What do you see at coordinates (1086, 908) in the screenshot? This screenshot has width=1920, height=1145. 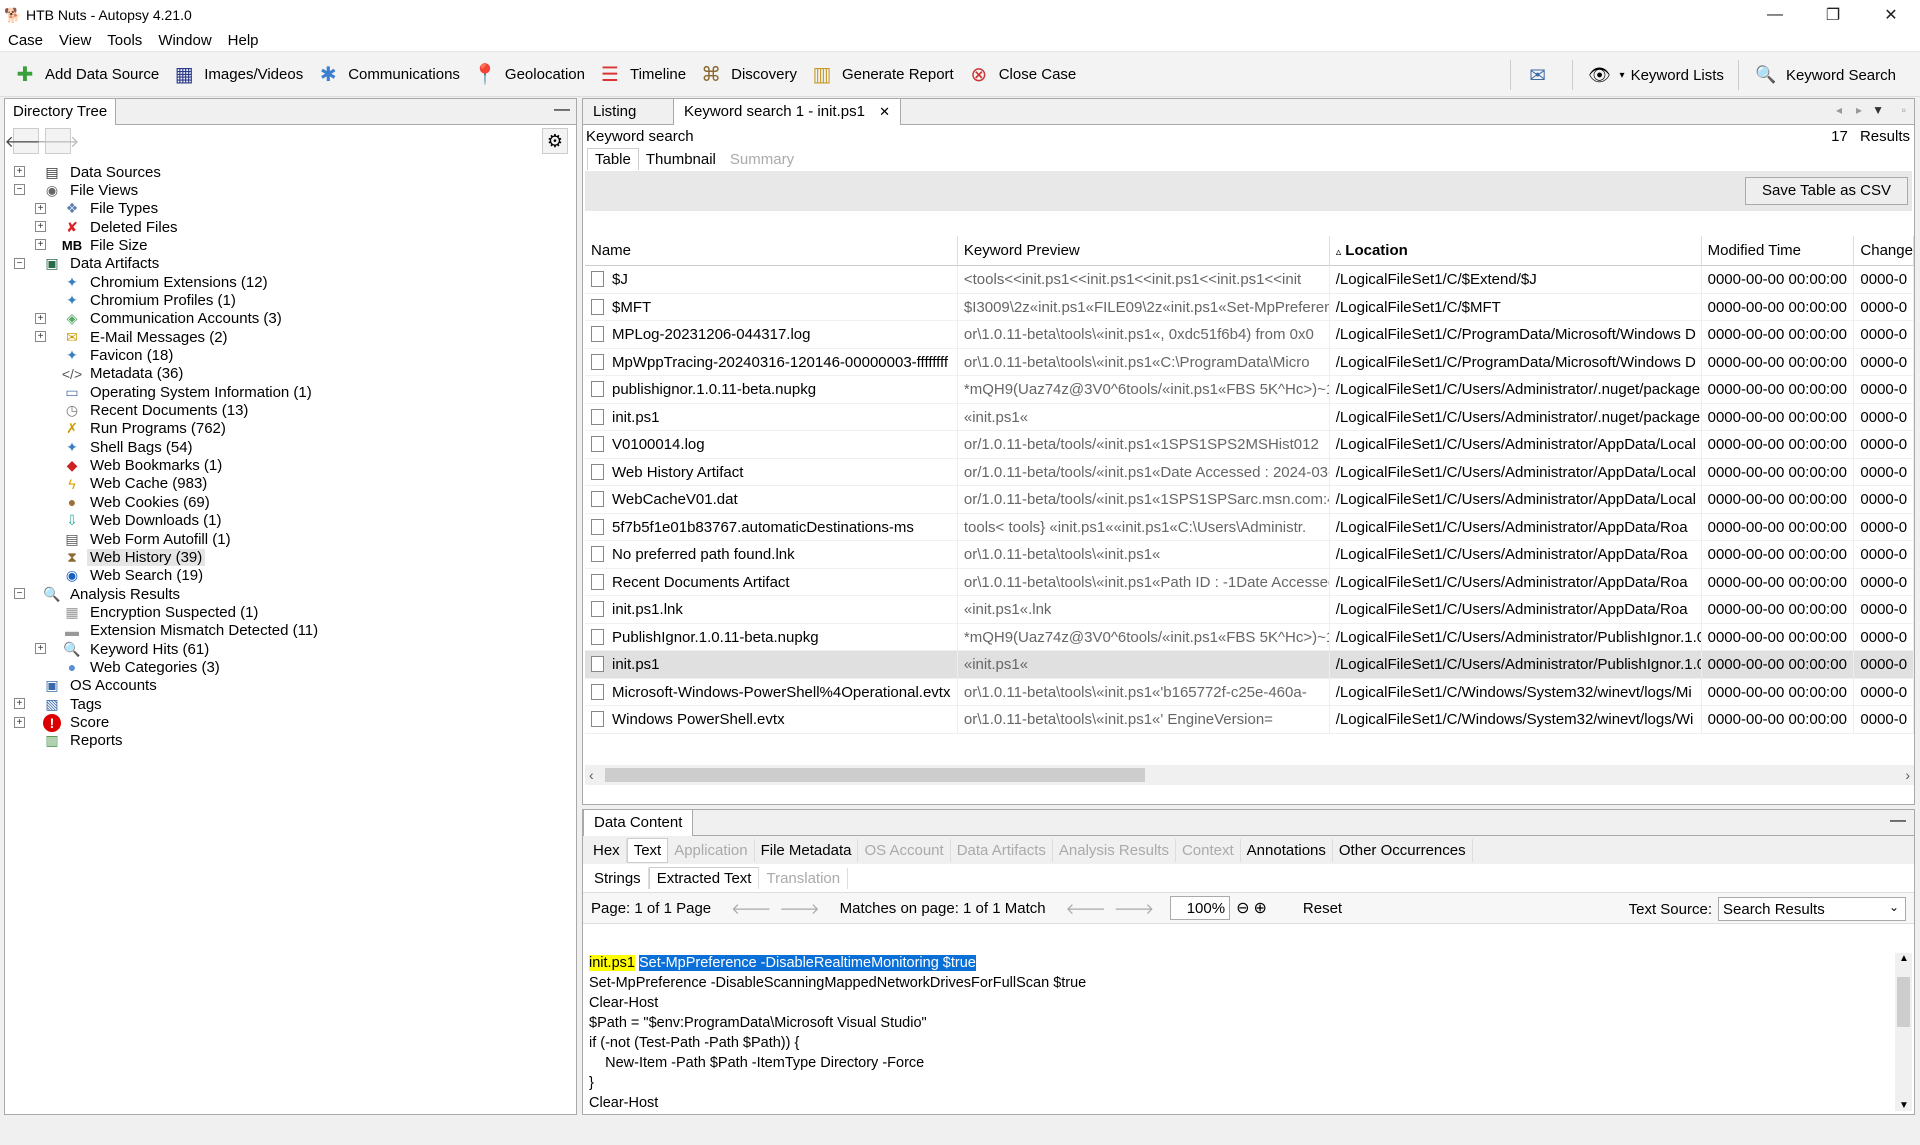 I see `prev-match-icon: 🡐` at bounding box center [1086, 908].